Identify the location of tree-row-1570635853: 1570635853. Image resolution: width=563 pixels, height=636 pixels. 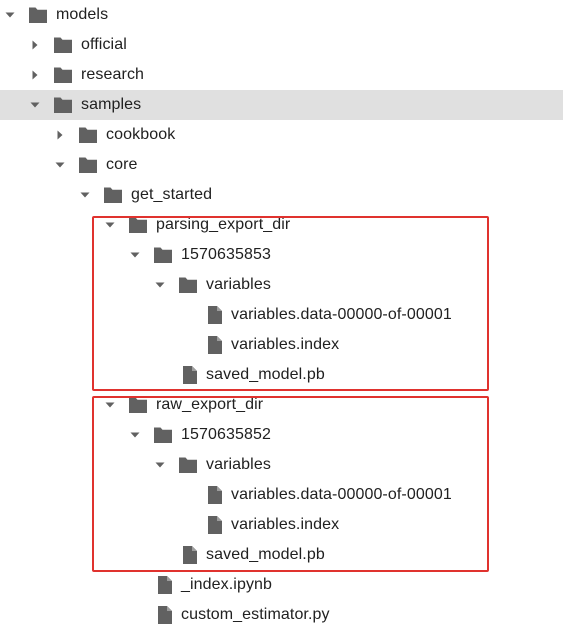
(281, 255).